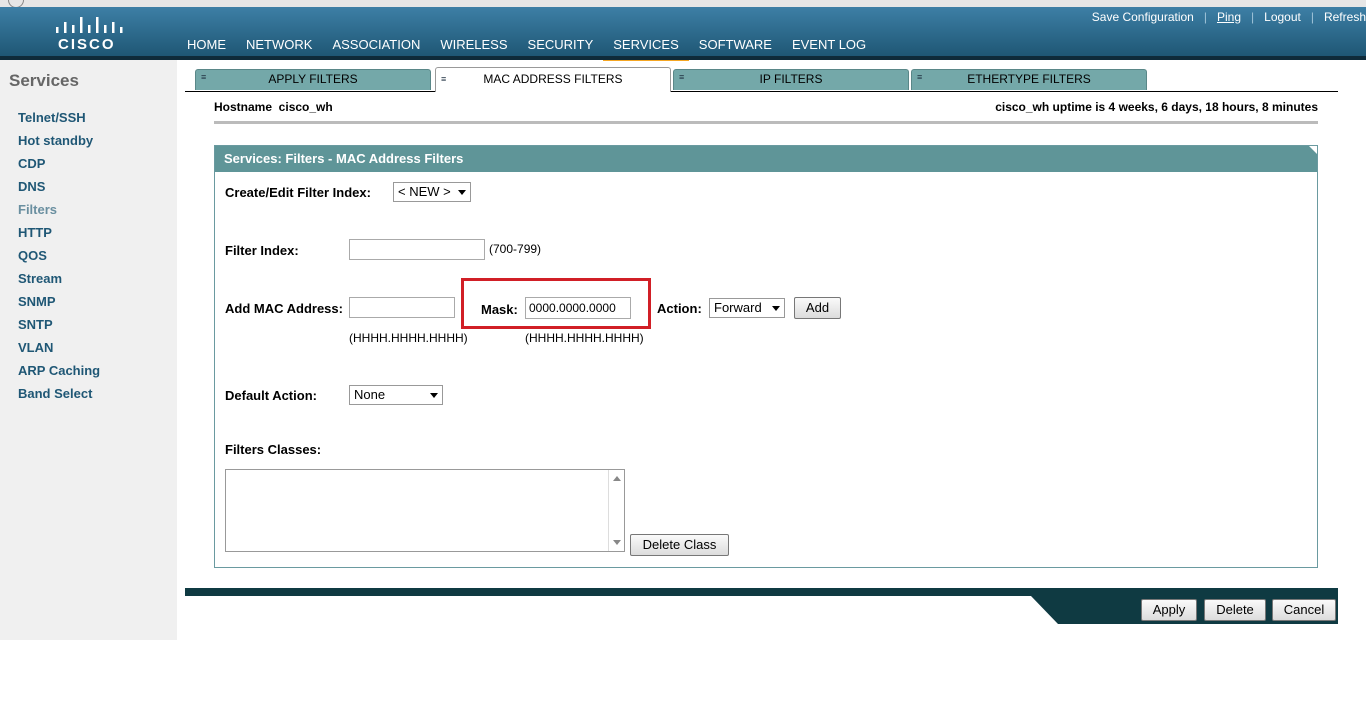 Image resolution: width=1366 pixels, height=710 pixels. I want to click on tab-ip-filters: ≡ IP FILTERS, so click(791, 79).